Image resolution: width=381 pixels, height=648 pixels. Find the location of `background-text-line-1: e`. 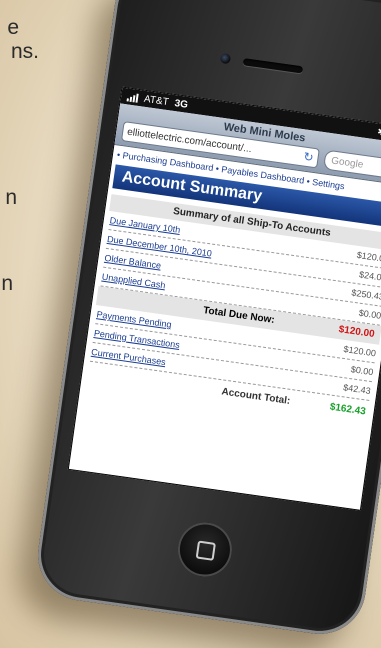

background-text-line-1: e is located at coordinates (13, 27).